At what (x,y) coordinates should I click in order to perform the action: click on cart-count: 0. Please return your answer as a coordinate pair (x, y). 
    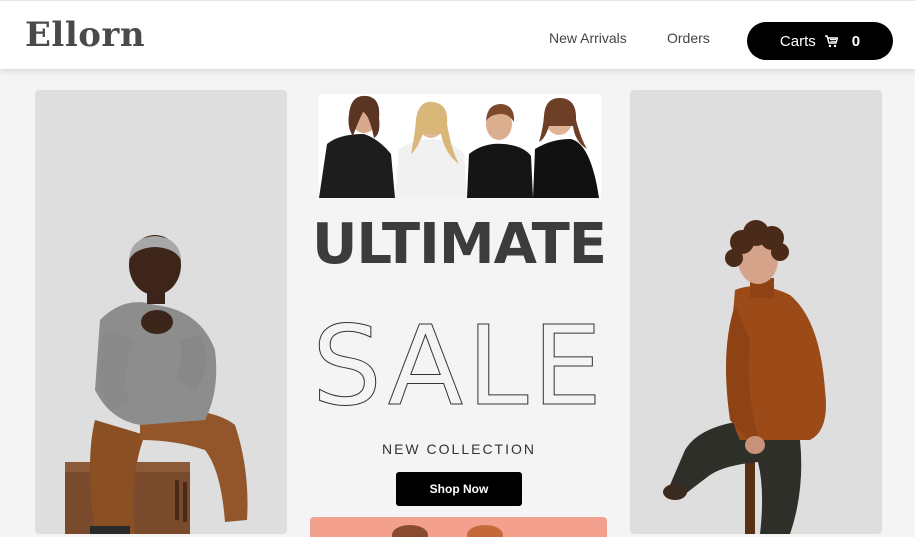
    Looking at the image, I should click on (856, 41).